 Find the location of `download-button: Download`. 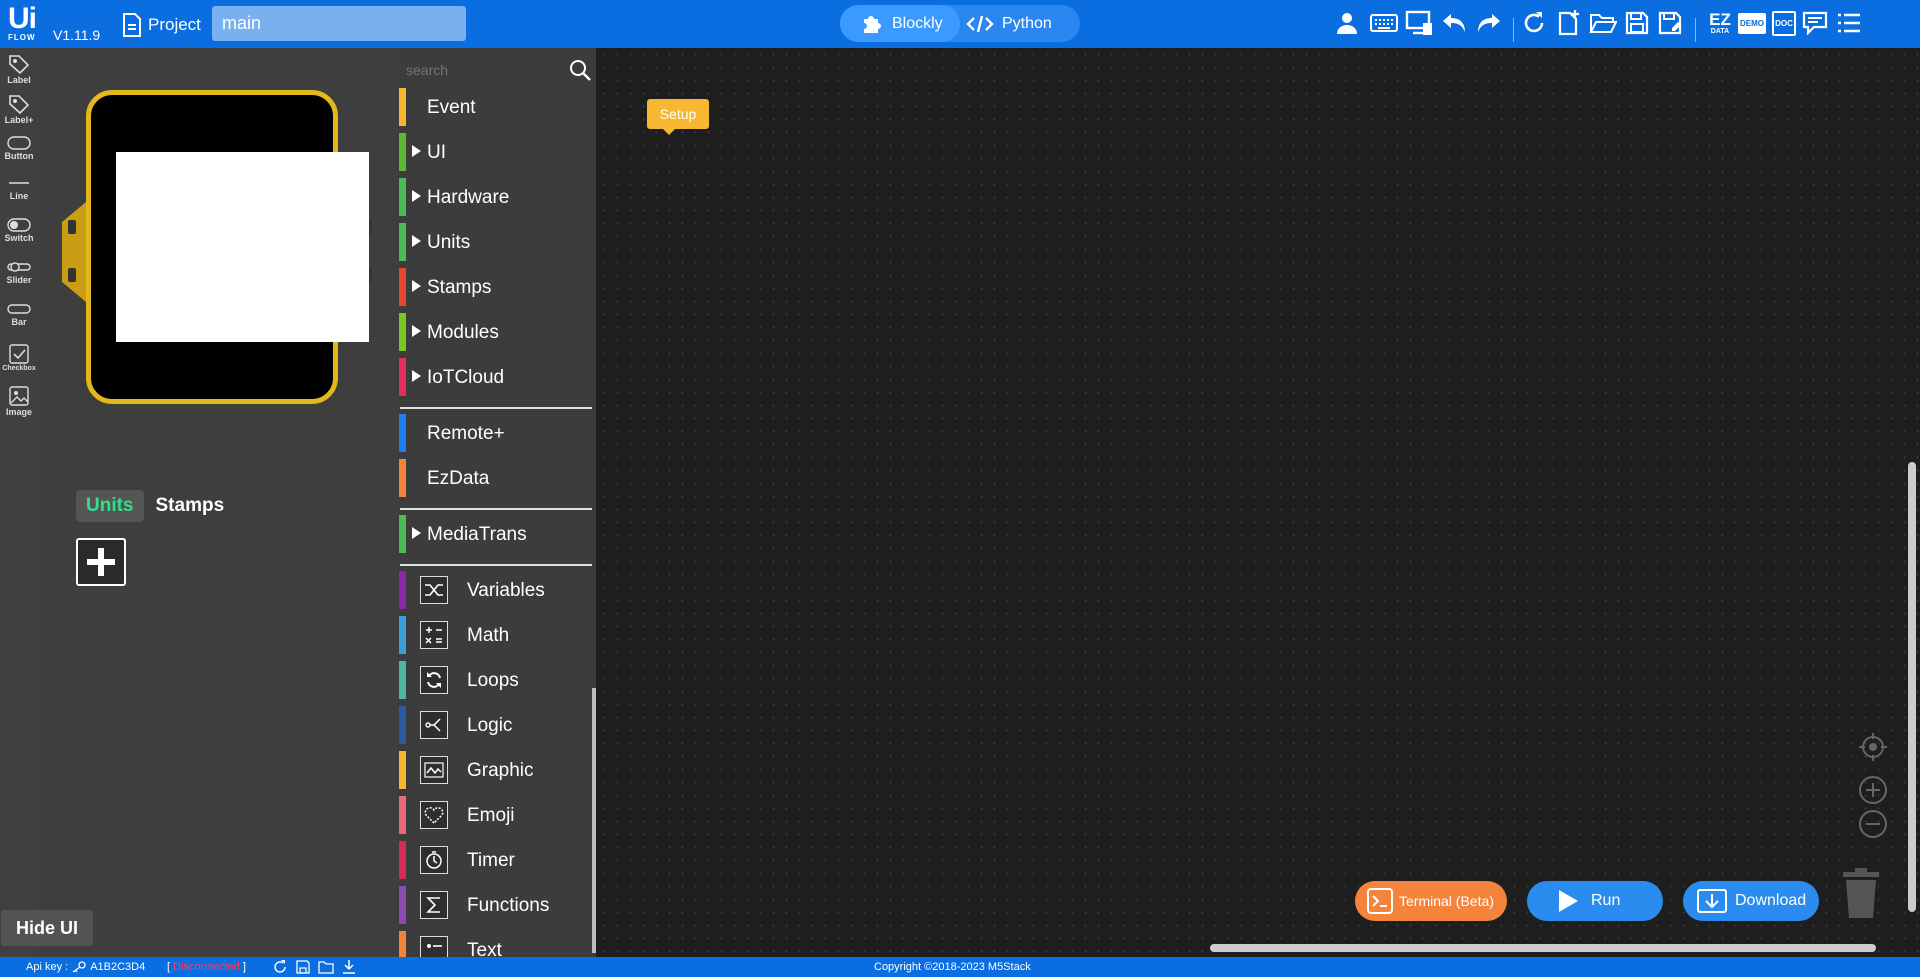

download-button: Download is located at coordinates (1751, 901).